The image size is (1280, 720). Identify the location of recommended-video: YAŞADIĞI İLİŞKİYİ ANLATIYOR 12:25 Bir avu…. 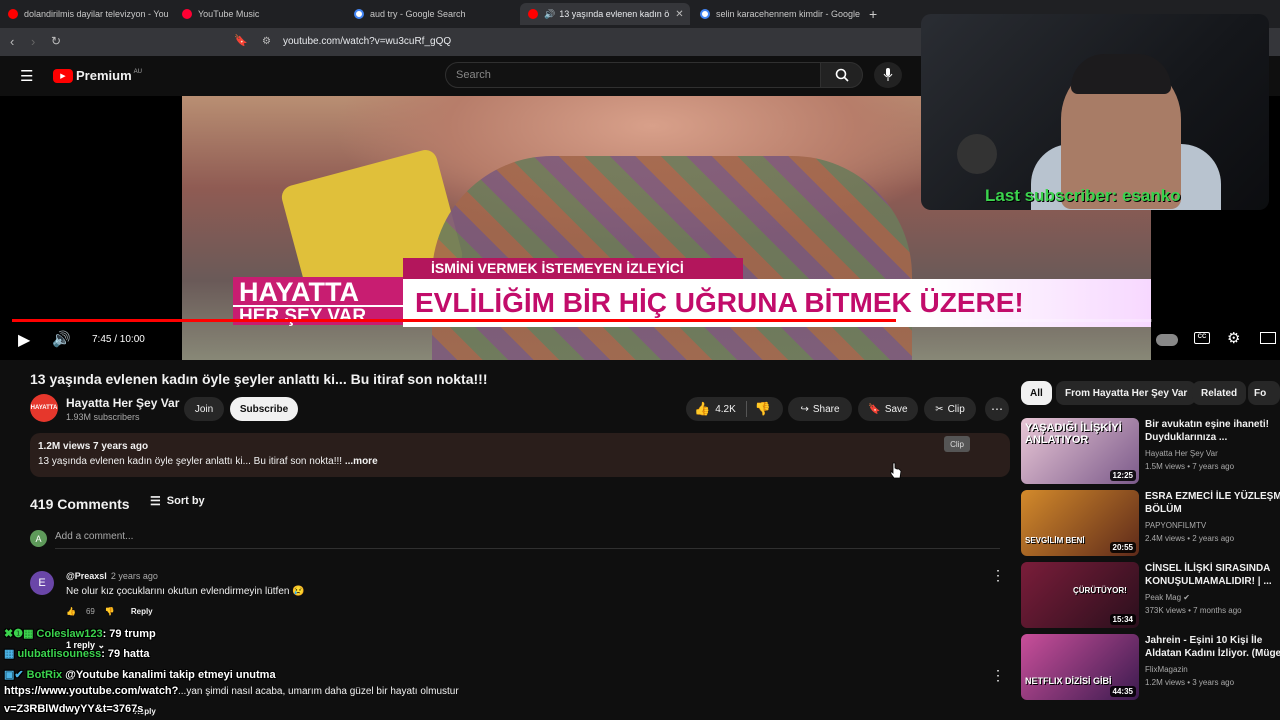
(1150, 451).